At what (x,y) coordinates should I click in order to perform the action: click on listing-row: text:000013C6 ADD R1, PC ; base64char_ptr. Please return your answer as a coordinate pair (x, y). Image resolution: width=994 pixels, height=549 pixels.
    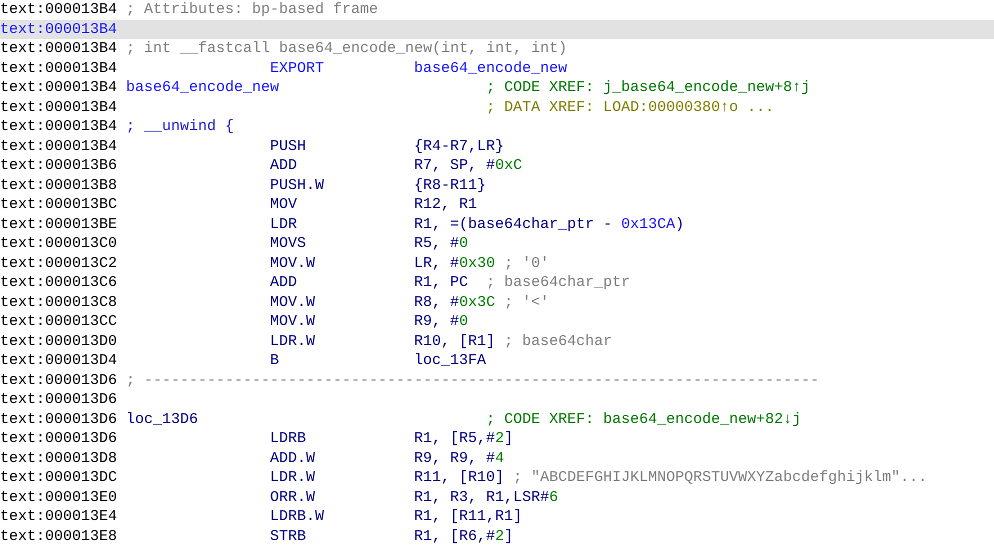
    Looking at the image, I should click on (497, 282).